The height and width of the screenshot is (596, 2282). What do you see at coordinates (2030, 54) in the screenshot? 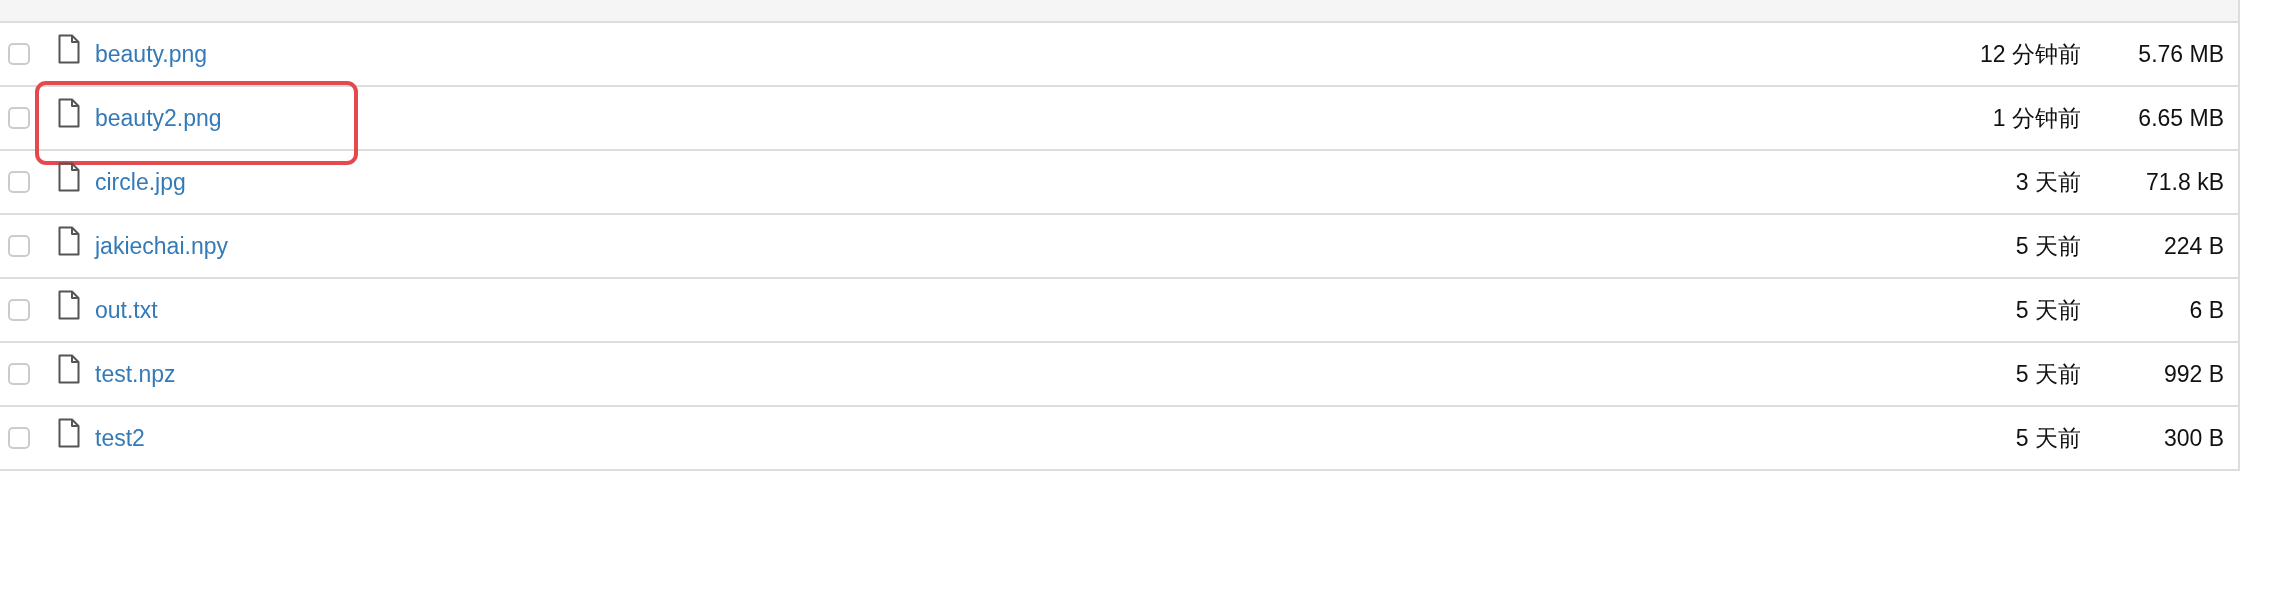
I see `modified-time: 12 分钟前` at bounding box center [2030, 54].